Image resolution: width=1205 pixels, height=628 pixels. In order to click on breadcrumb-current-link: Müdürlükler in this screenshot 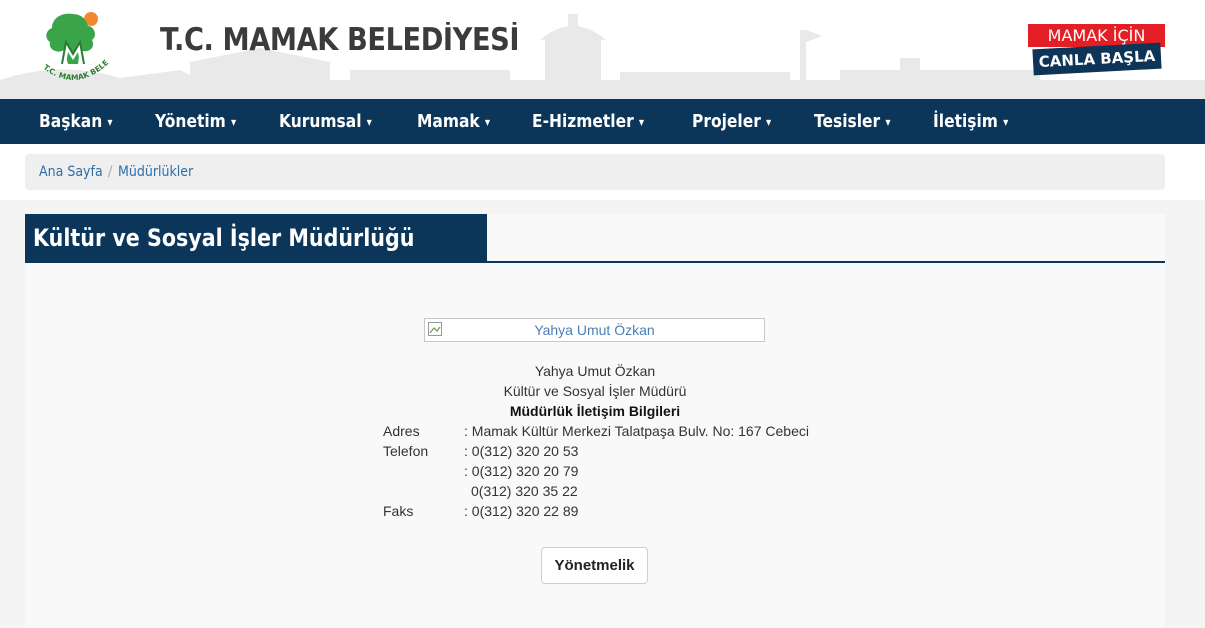, I will do `click(155, 172)`.